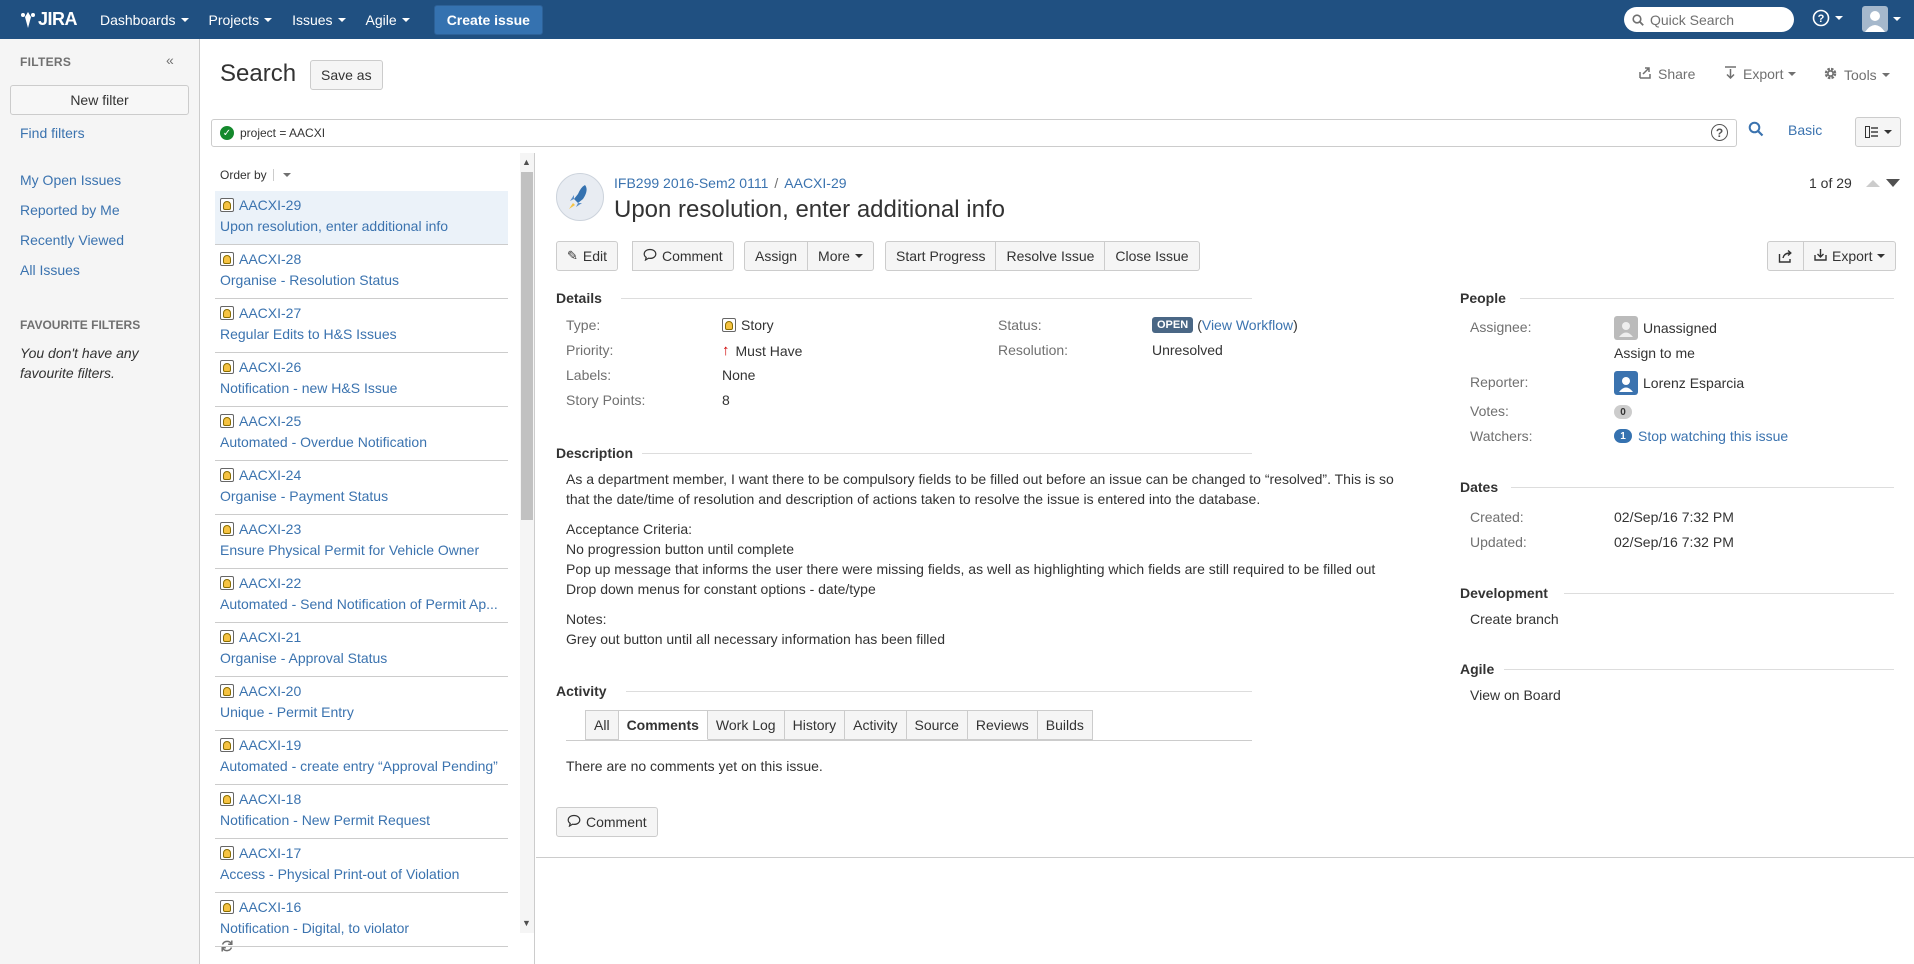  Describe the element at coordinates (587, 256) in the screenshot. I see `edit-button: ✎ Edit` at that location.